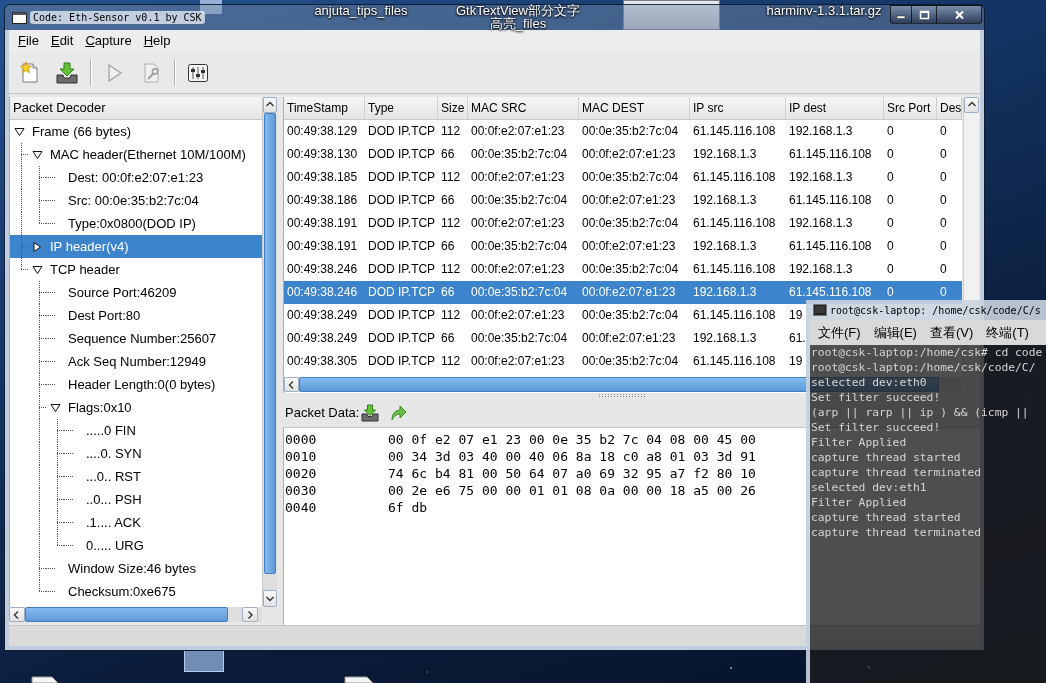 The image size is (1046, 683). I want to click on table-row: 00:49:38.129 DOD IP.TCP 112 00:0f:e2:07:e1:23 00:0e:35:b2:7c:04 61.145.116.108 192.168.1.3 0 0, so click(623, 131).